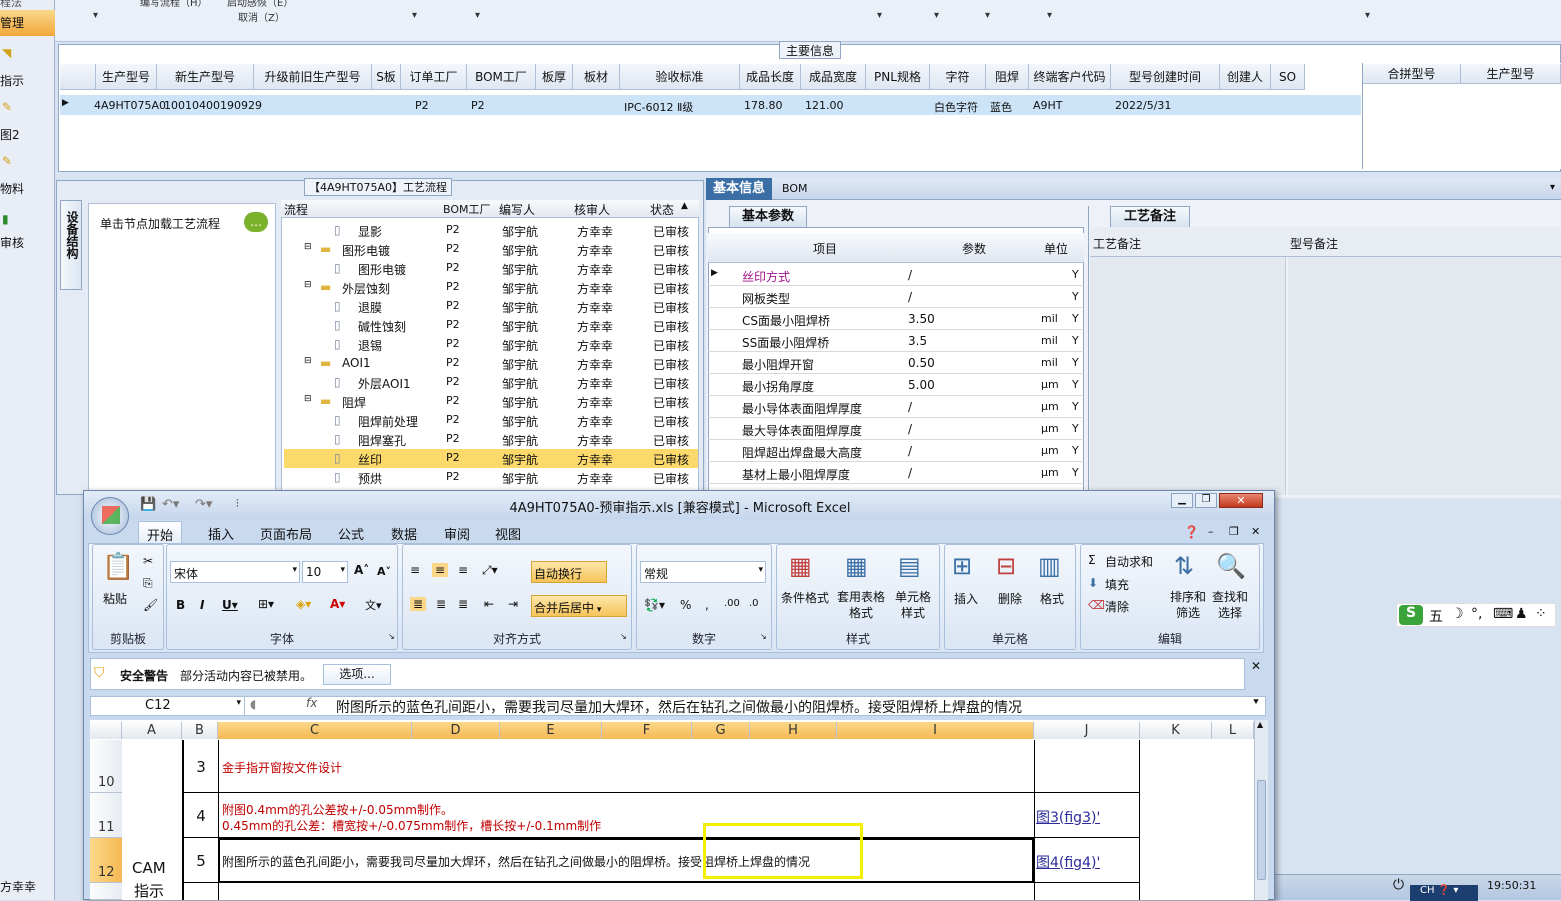 The image size is (1561, 901). What do you see at coordinates (1261, 830) in the screenshot?
I see `scroll-thumb` at bounding box center [1261, 830].